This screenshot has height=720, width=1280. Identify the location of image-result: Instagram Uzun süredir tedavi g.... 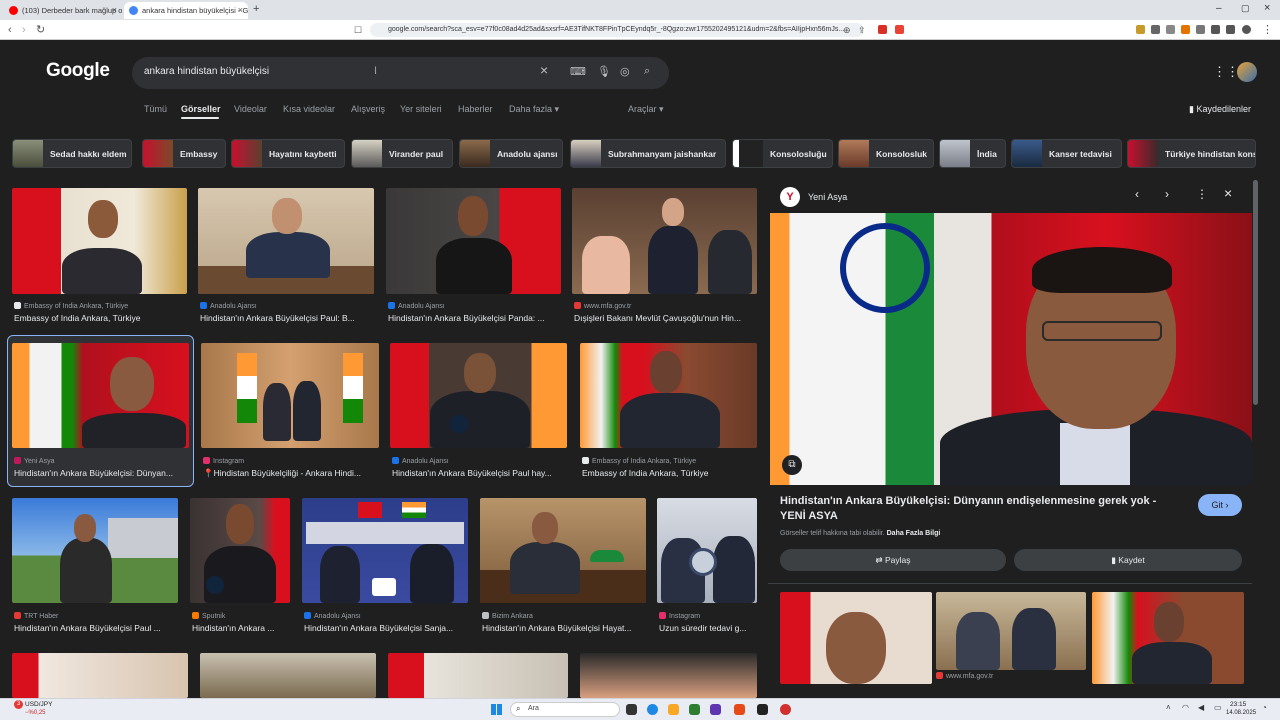
(707, 568).